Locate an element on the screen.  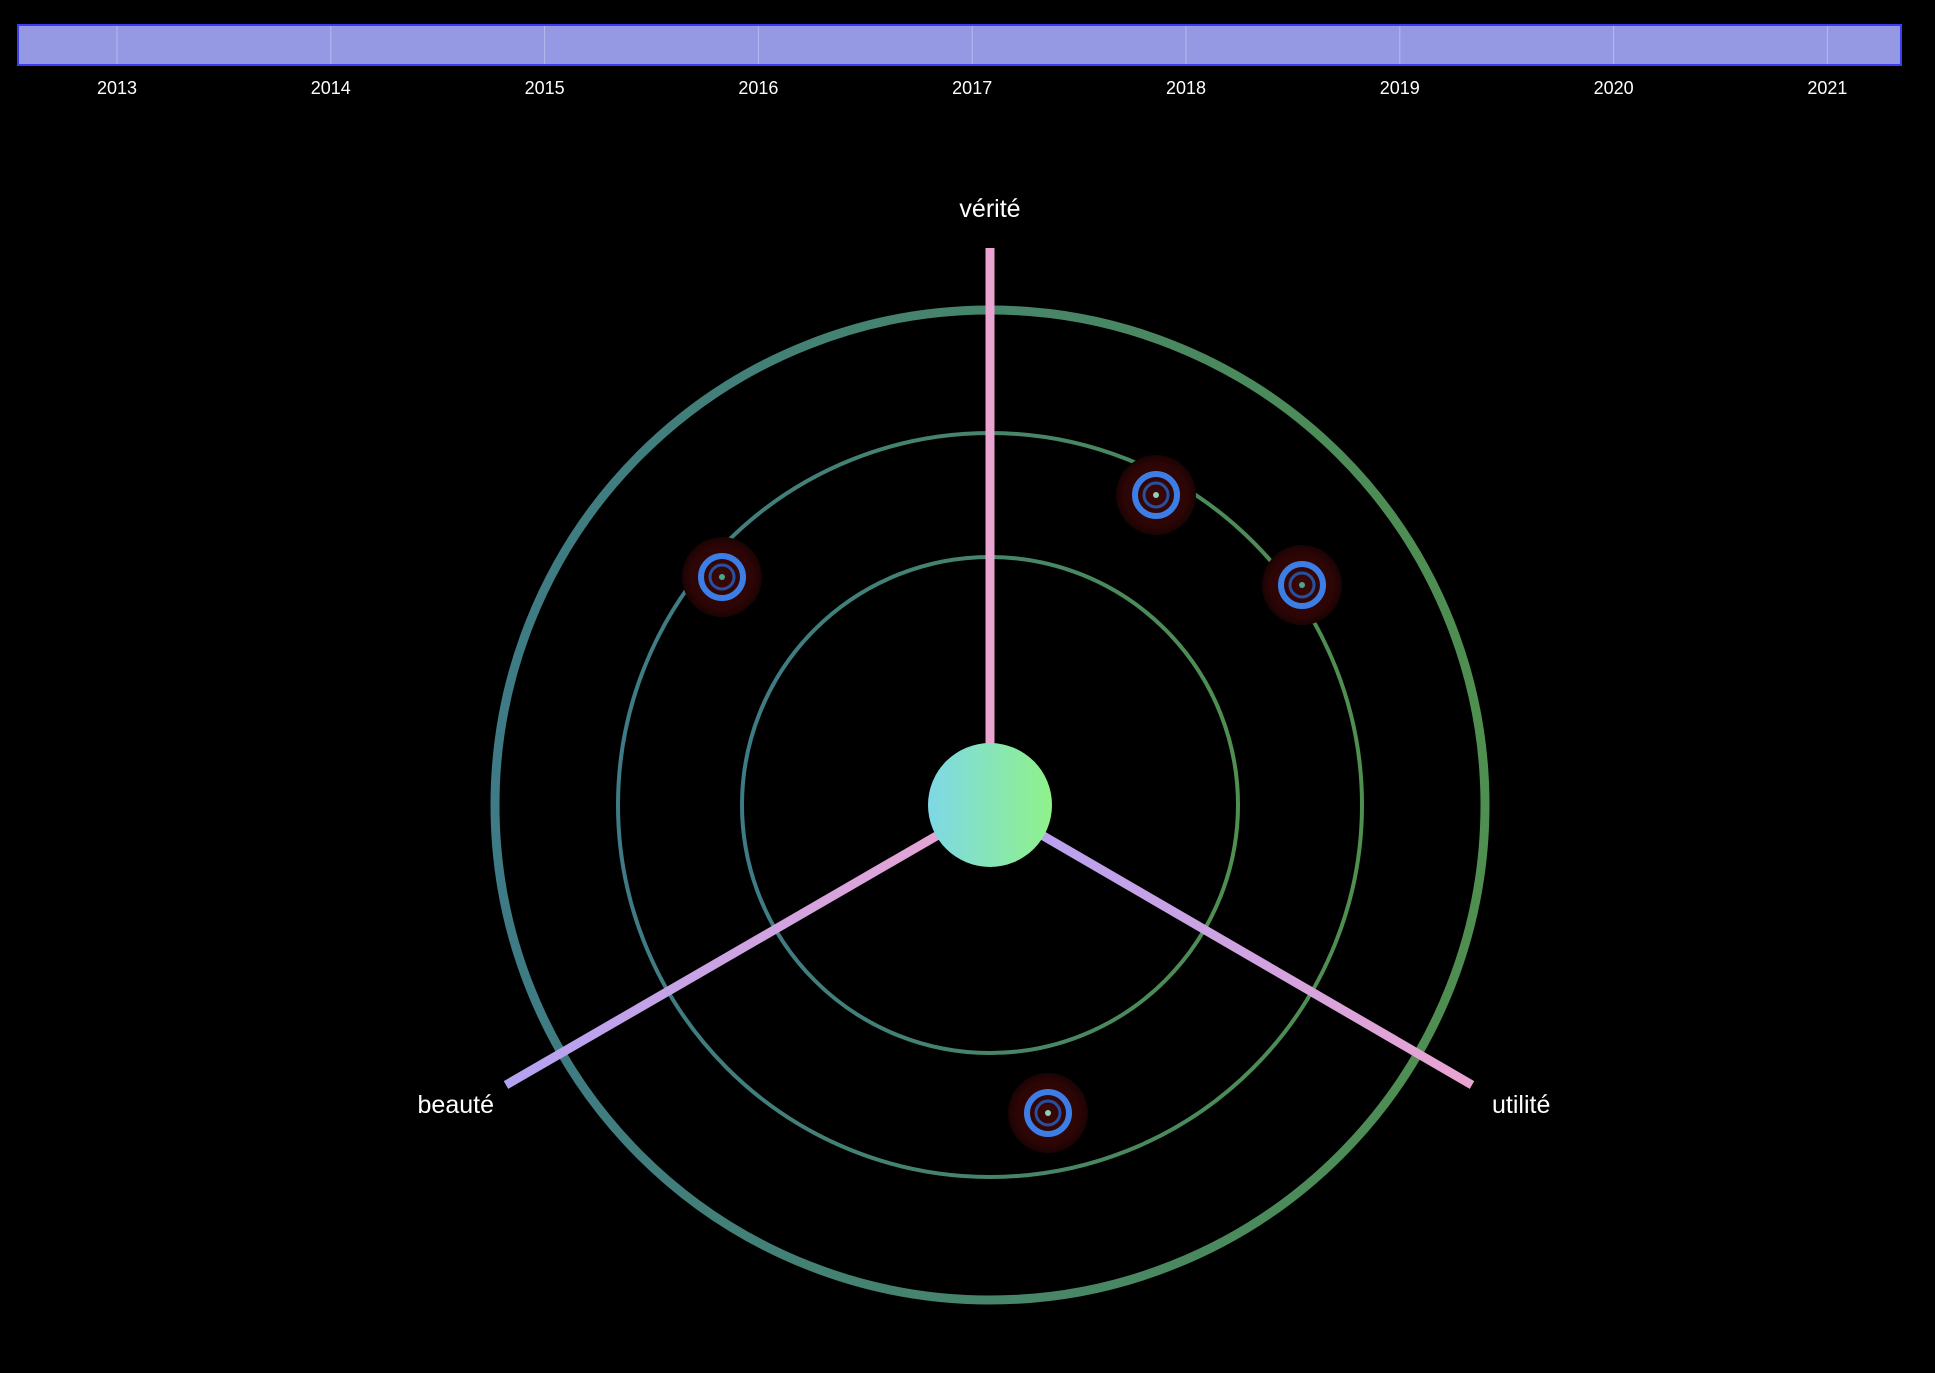
timeline-year-label: 2020 is located at coordinates (1614, 88).